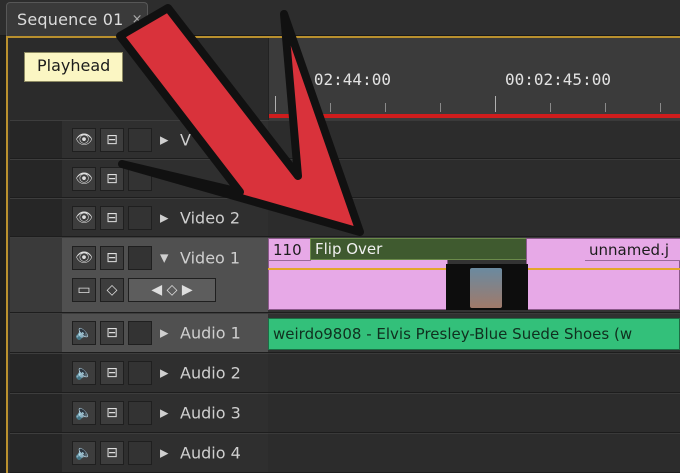 Image resolution: width=680 pixels, height=473 pixels. I want to click on work-area-bar, so click(474, 116).